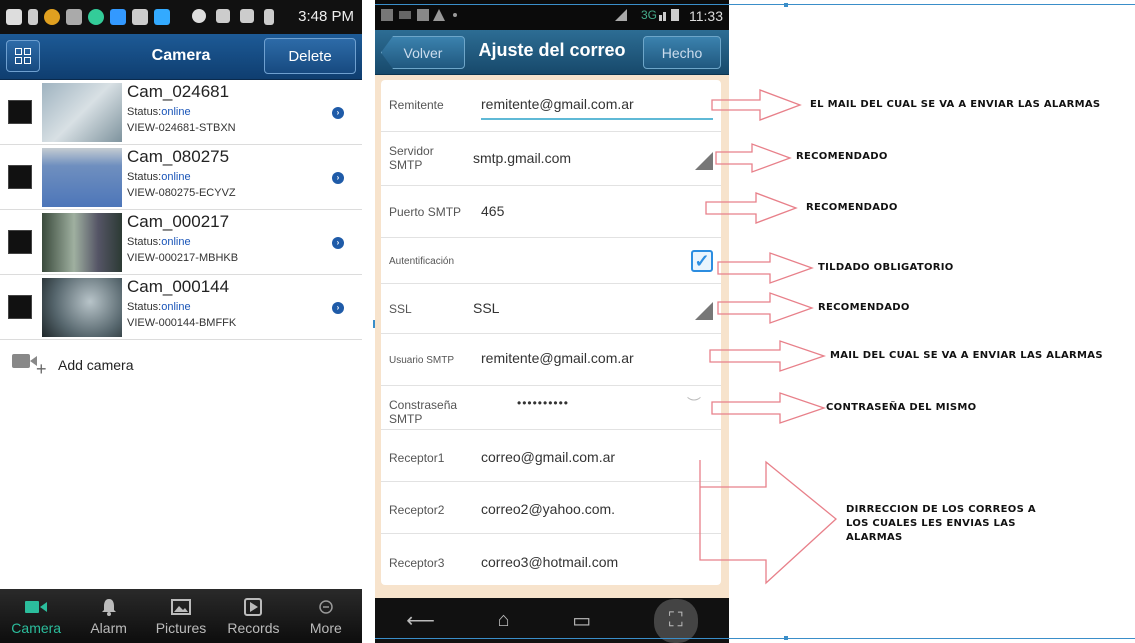  What do you see at coordinates (522, 158) in the screenshot?
I see `servidor-smtp-value: smtp.gmail.com` at bounding box center [522, 158].